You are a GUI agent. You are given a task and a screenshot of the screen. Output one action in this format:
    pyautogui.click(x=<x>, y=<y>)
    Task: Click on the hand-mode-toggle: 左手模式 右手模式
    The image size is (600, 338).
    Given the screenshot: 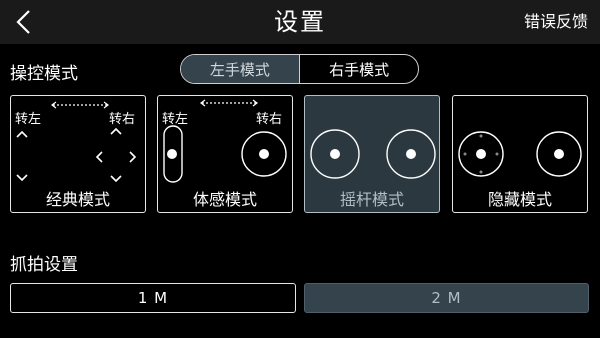 What is the action you would take?
    pyautogui.click(x=299, y=69)
    